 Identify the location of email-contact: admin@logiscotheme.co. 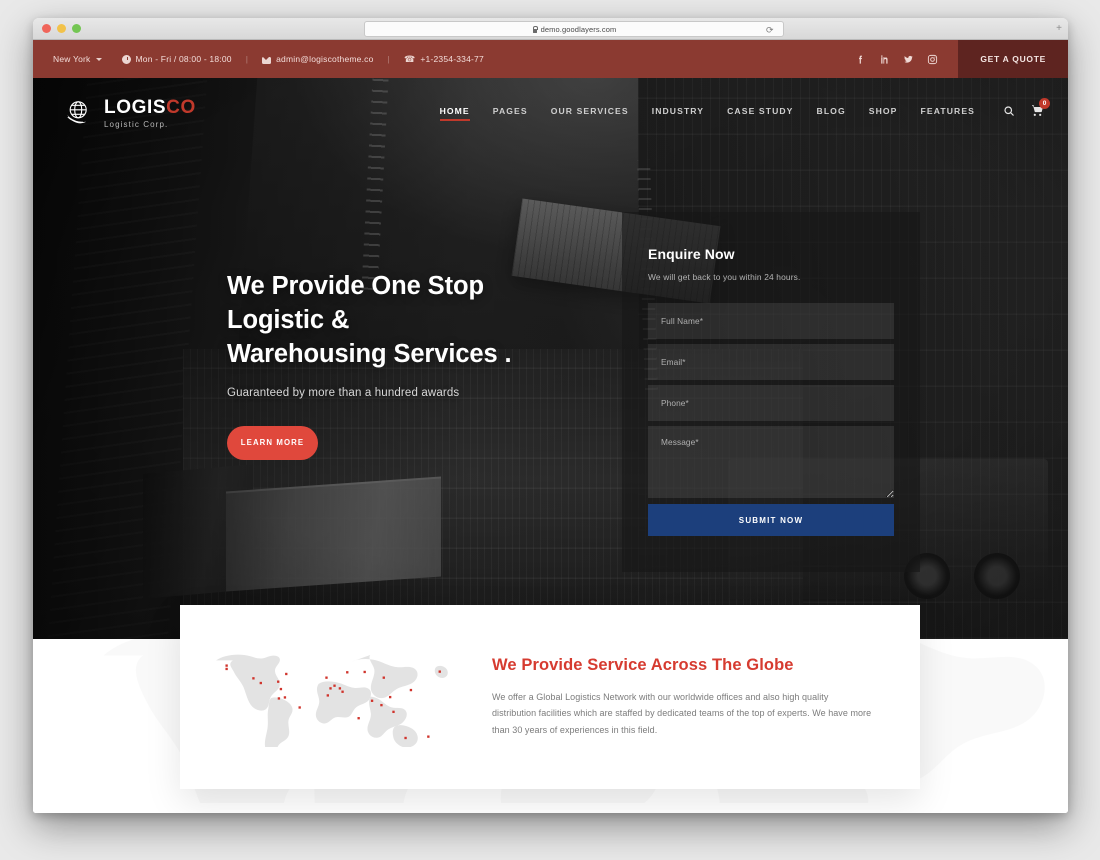
(317, 59).